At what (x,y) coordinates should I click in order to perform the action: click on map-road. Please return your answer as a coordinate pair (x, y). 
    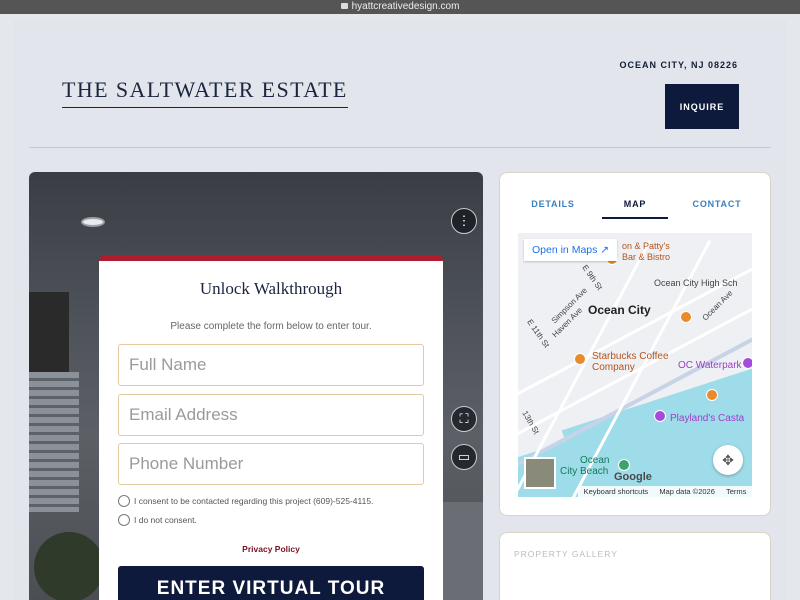
    Looking at the image, I should click on (635, 324).